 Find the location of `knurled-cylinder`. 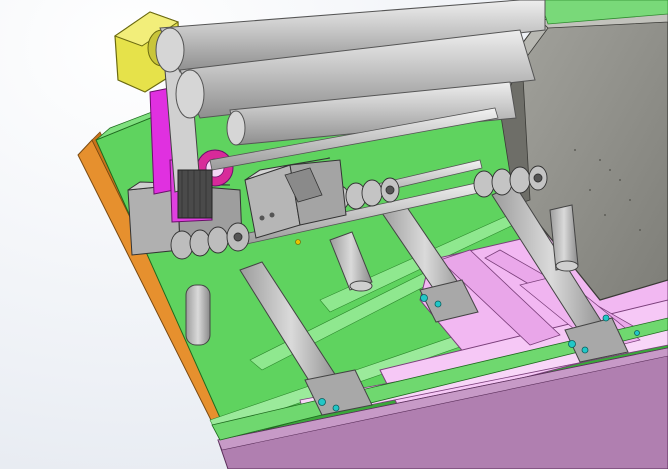

knurled-cylinder is located at coordinates (195, 194).